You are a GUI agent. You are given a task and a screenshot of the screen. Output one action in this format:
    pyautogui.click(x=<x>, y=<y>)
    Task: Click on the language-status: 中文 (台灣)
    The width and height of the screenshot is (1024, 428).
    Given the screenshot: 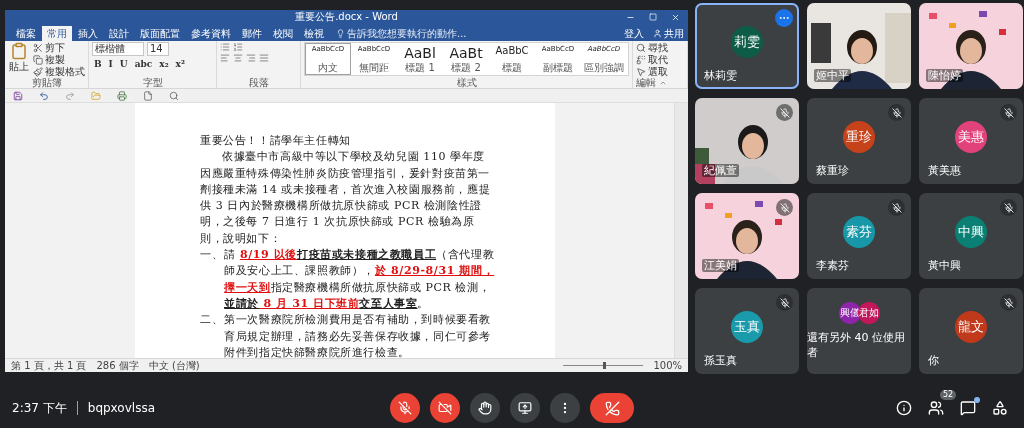 What is the action you would take?
    pyautogui.click(x=174, y=365)
    